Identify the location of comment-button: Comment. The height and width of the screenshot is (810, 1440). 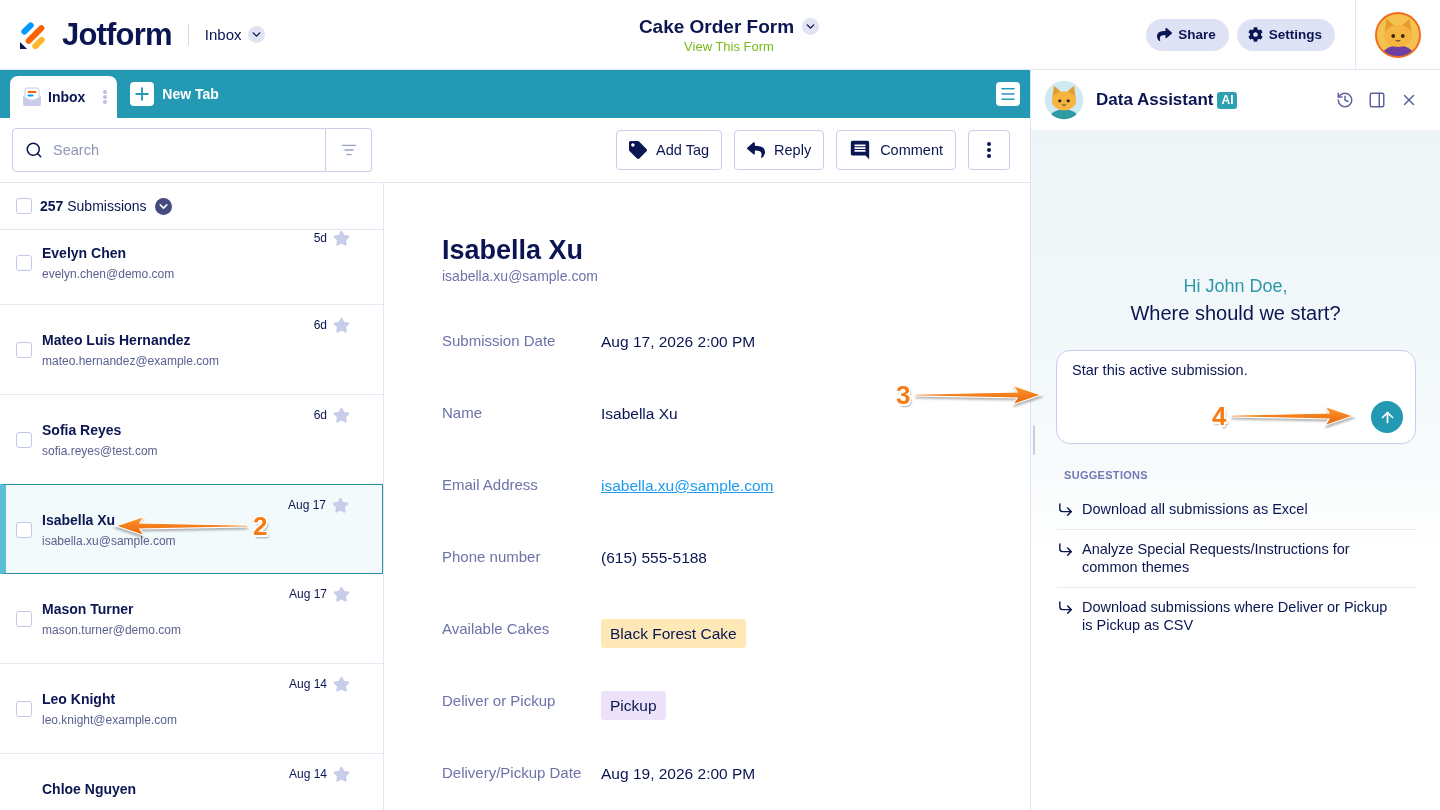
(896, 150).